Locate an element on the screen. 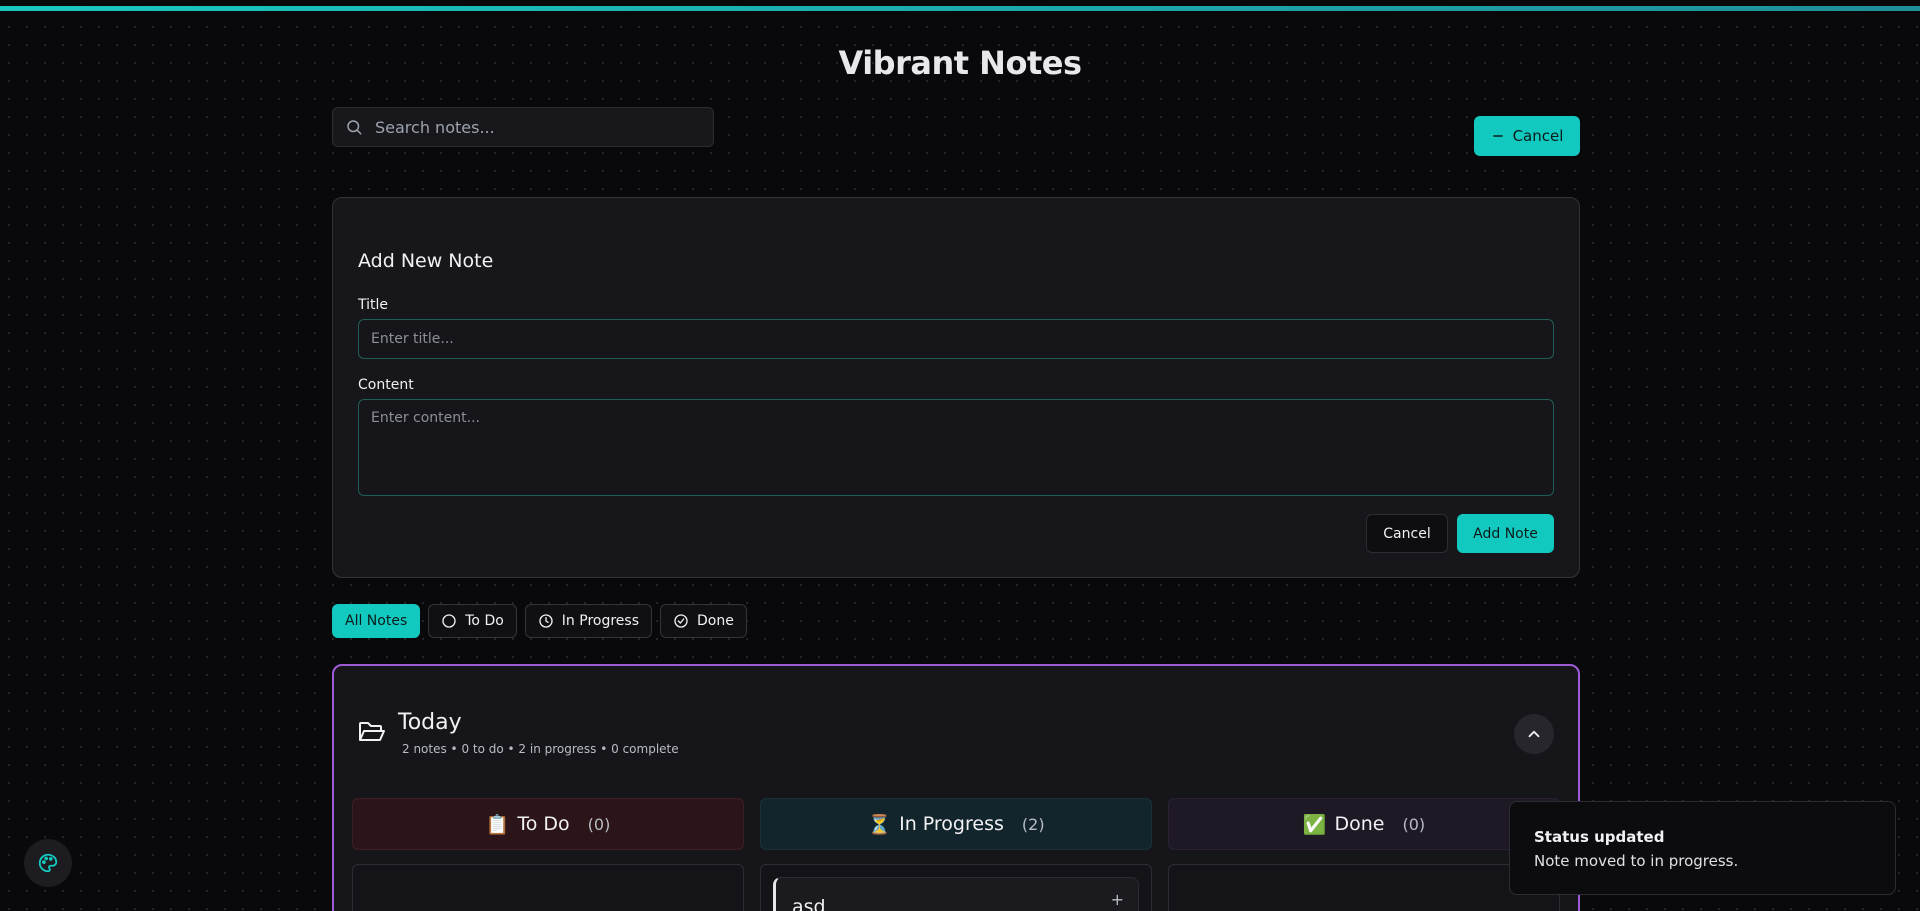 The width and height of the screenshot is (1920, 911). column-to-do-dropzone is located at coordinates (548, 887).